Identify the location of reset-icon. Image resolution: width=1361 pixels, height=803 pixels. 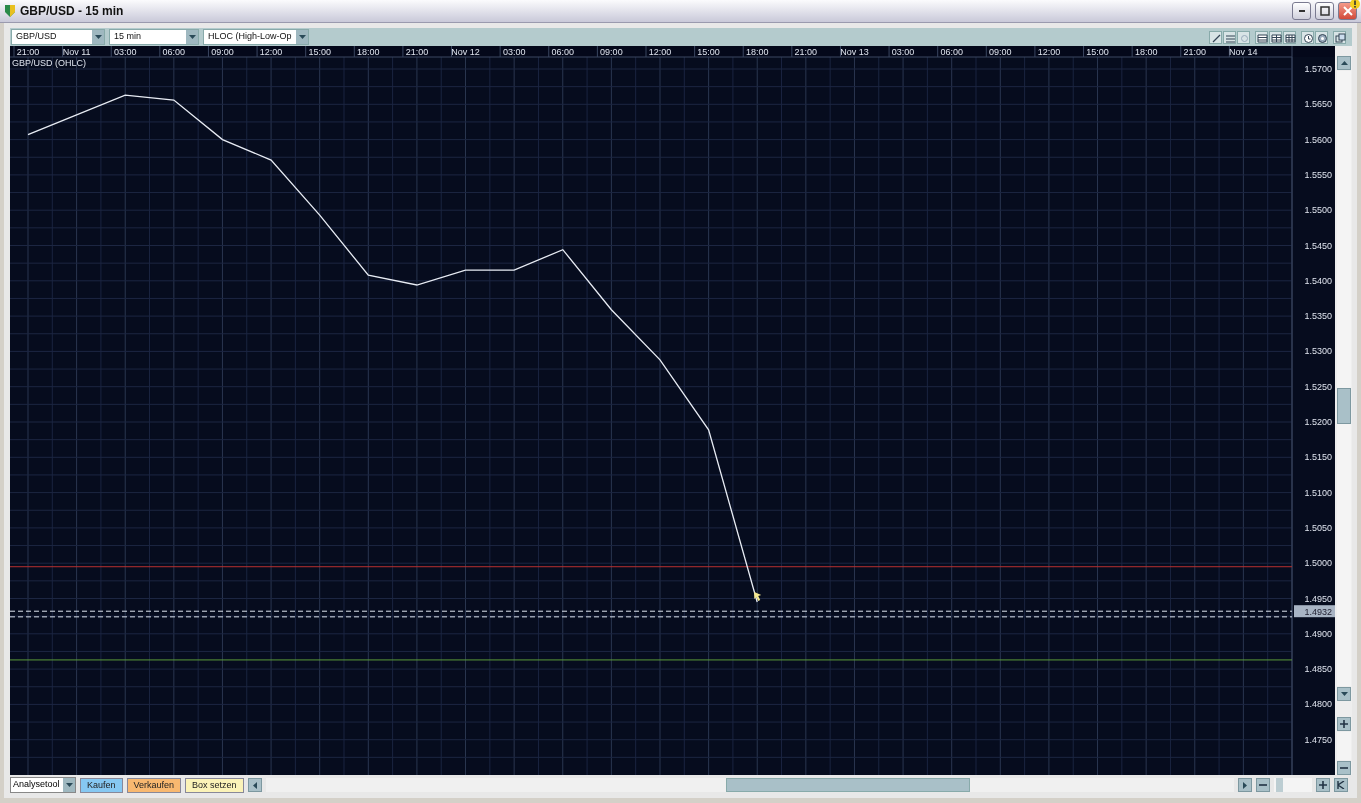
(1341, 785).